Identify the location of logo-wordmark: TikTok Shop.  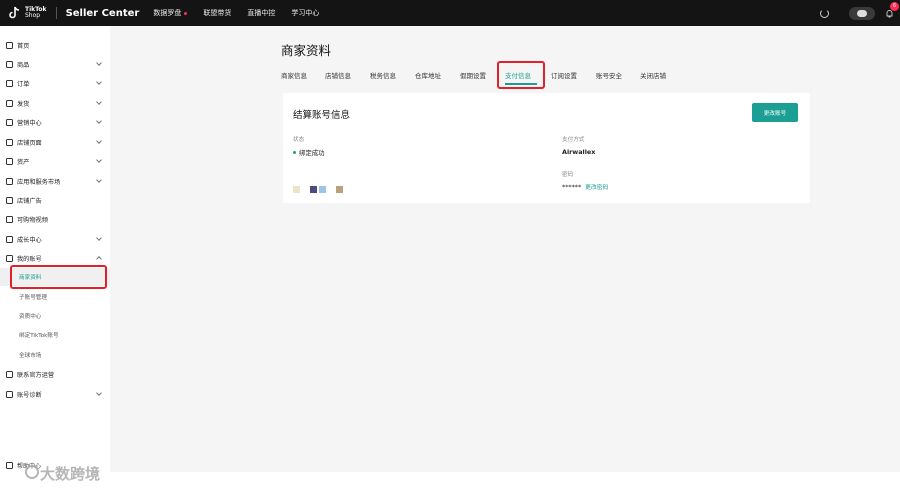
(36, 12).